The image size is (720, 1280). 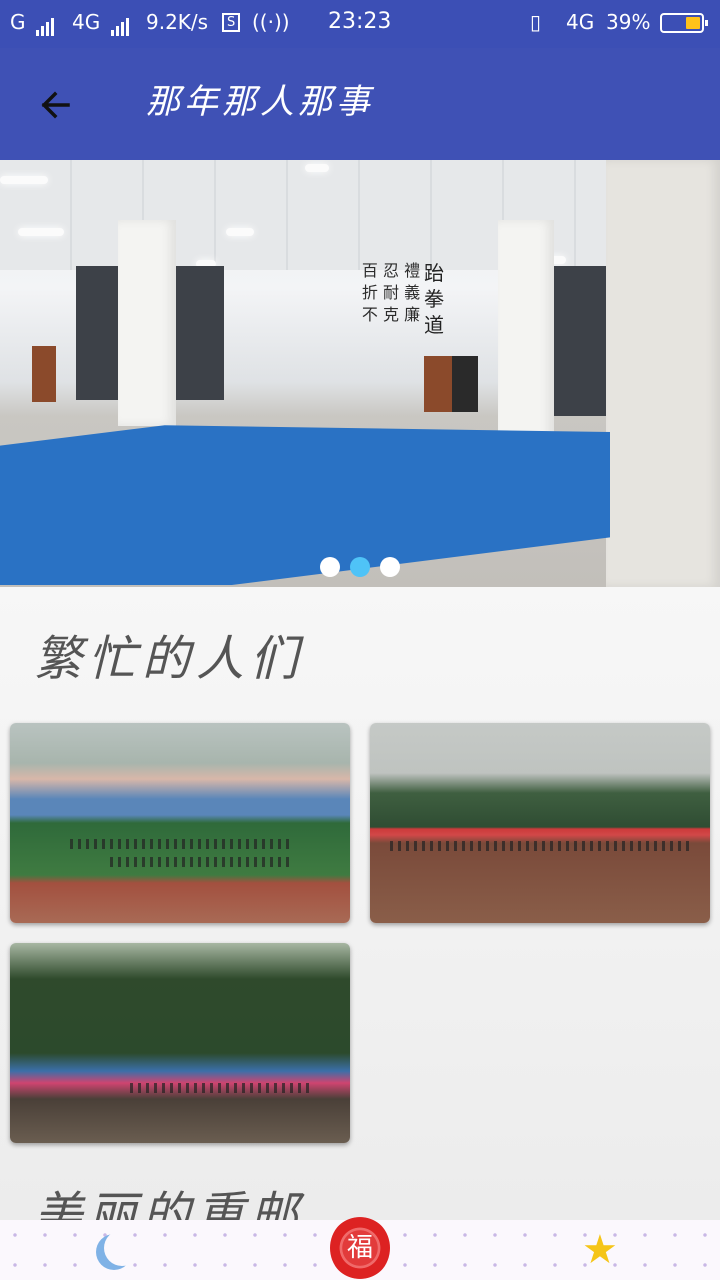 What do you see at coordinates (580, 22) in the screenshot?
I see `data-network-label: 4G` at bounding box center [580, 22].